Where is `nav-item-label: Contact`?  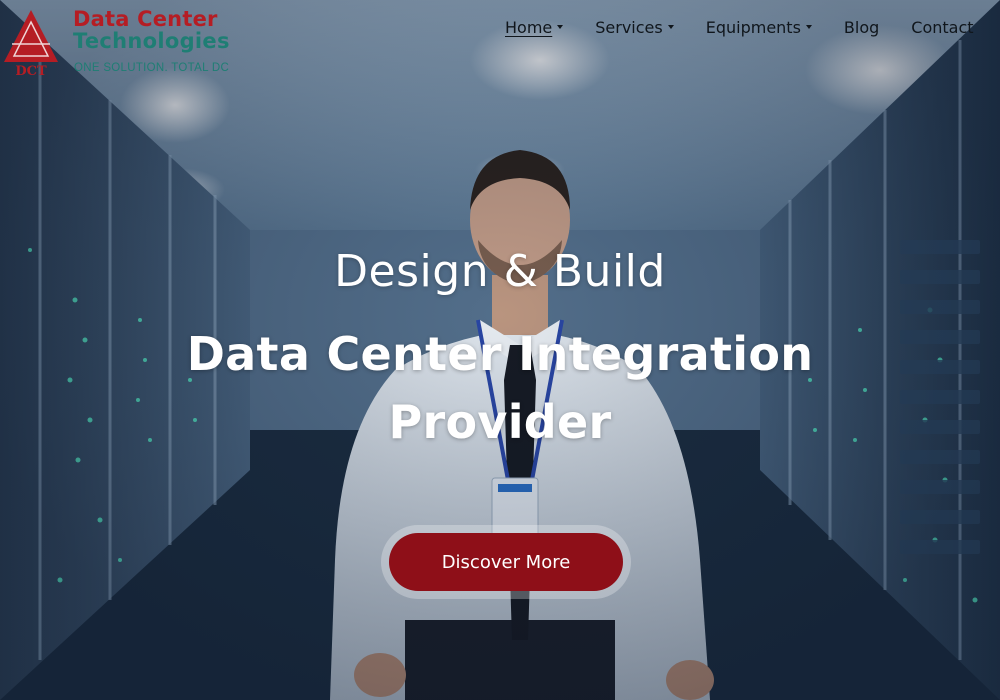
nav-item-label: Contact is located at coordinates (942, 27).